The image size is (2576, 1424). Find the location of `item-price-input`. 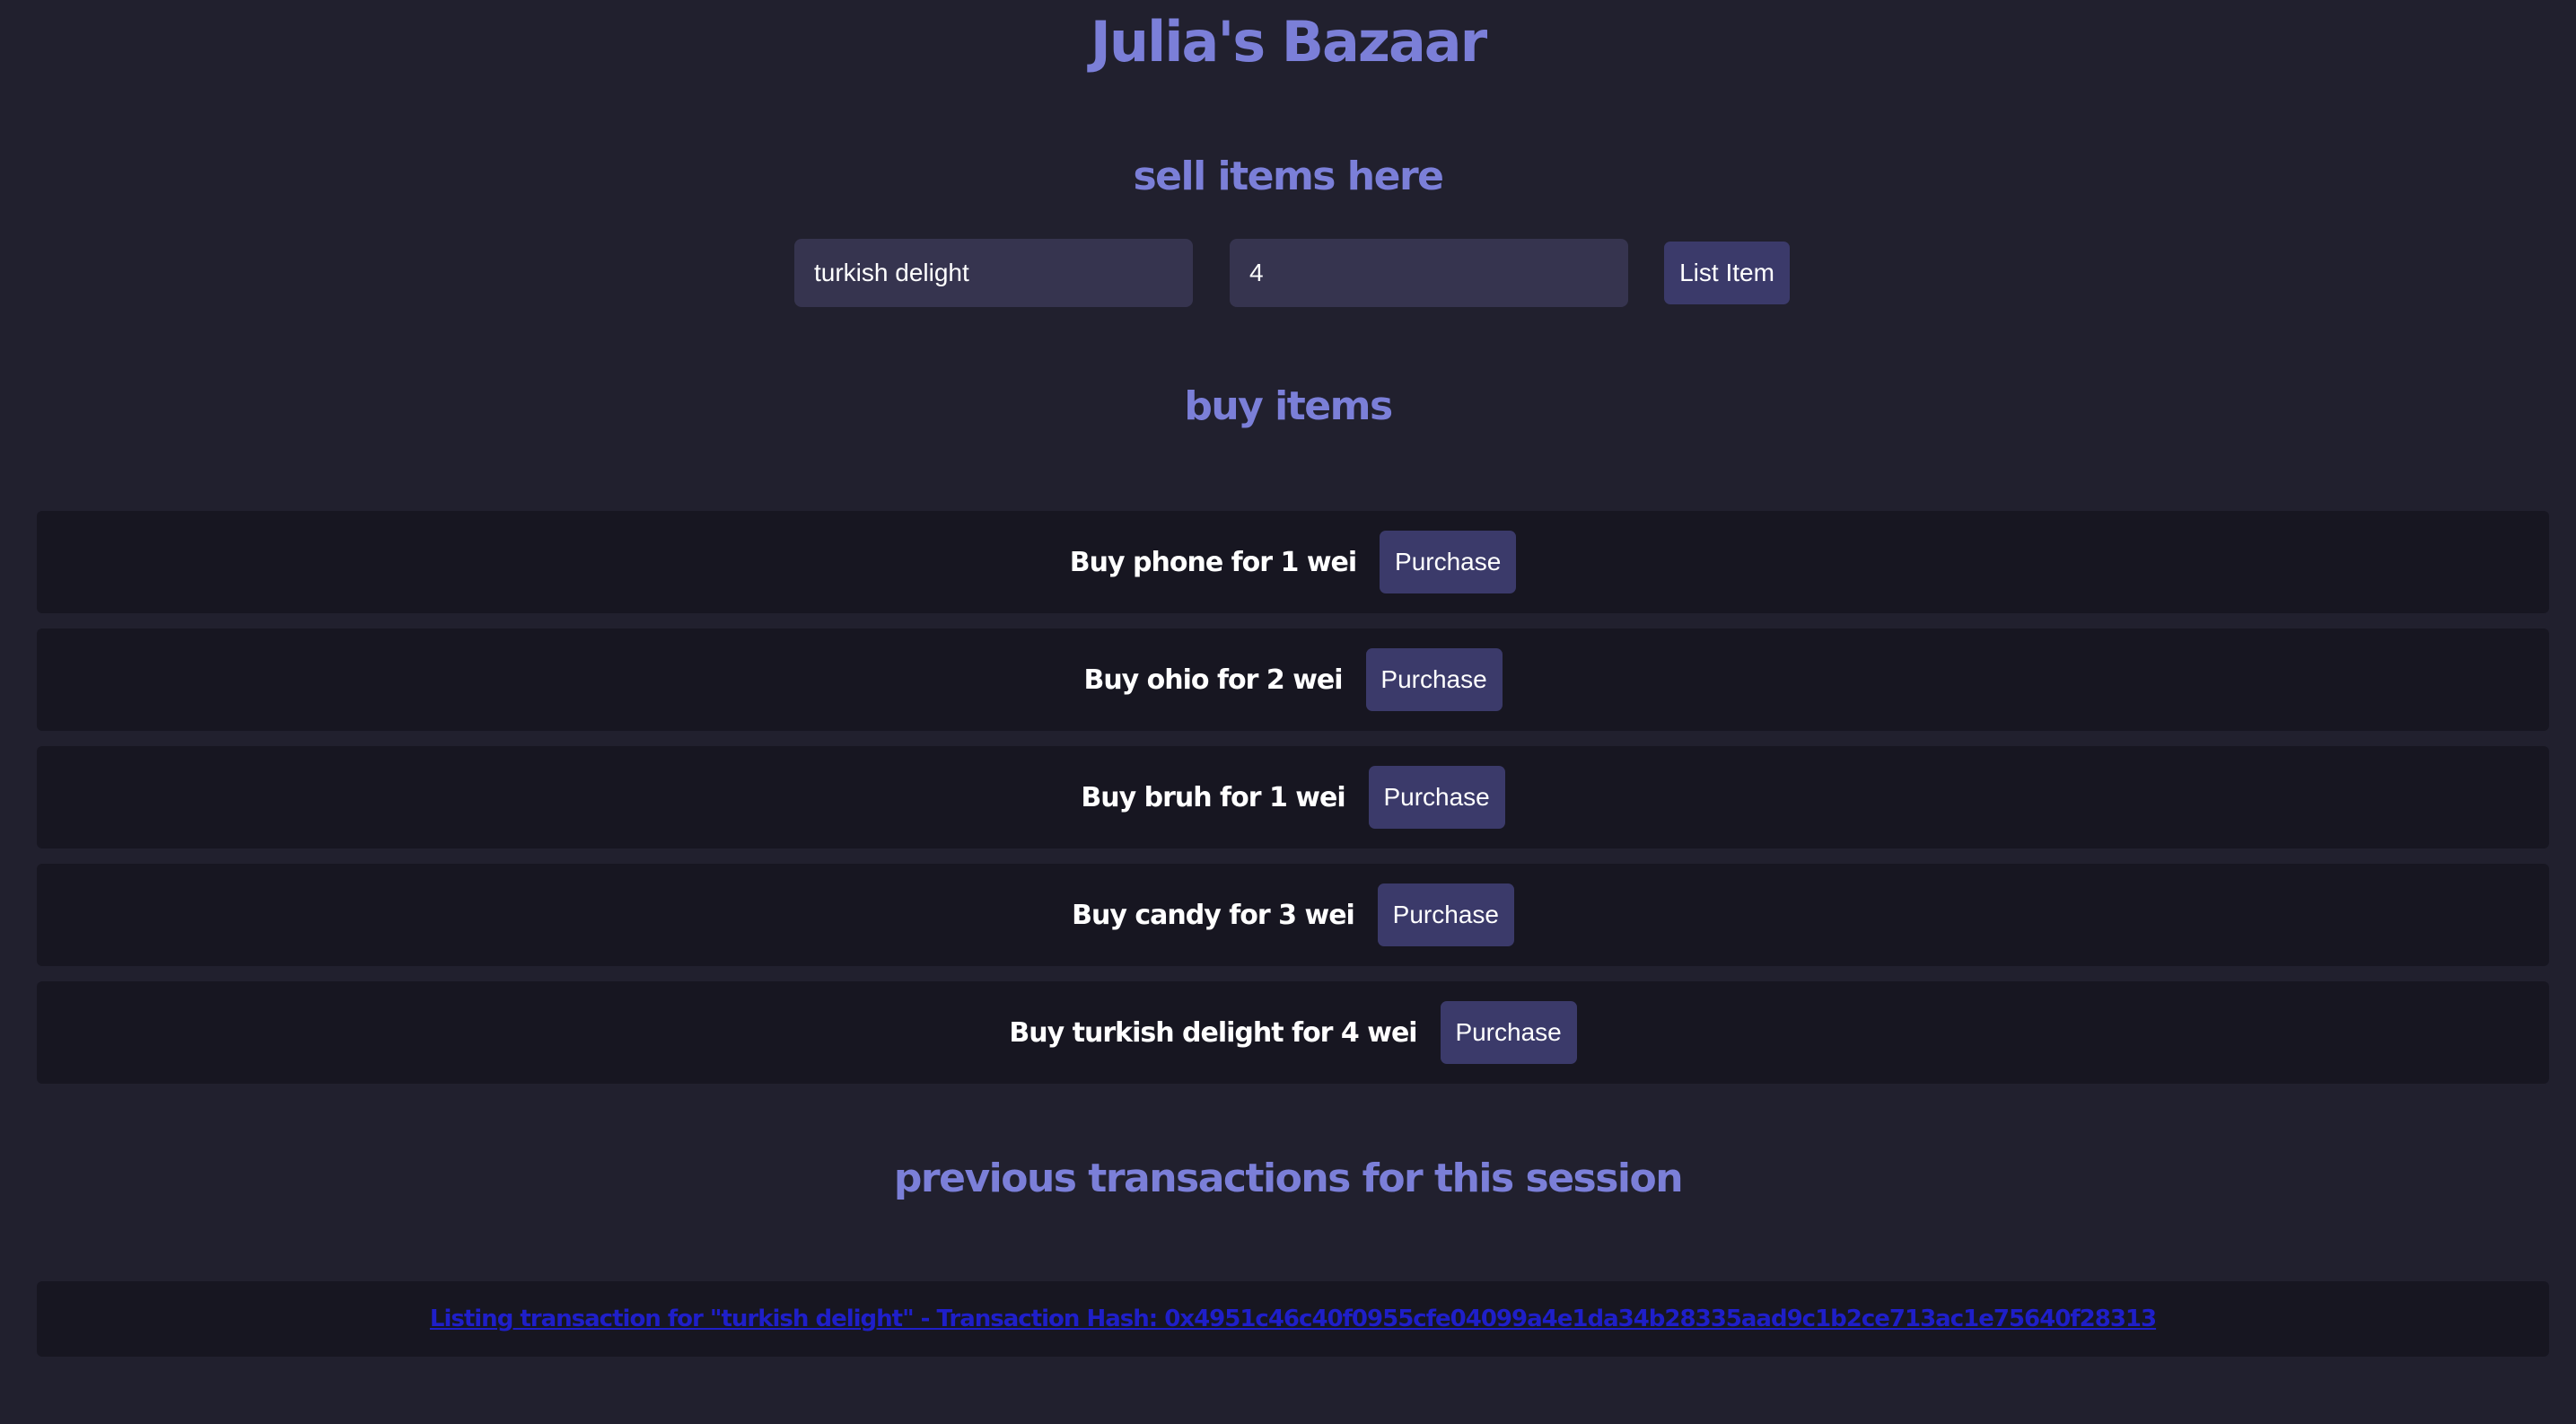

item-price-input is located at coordinates (1429, 273).